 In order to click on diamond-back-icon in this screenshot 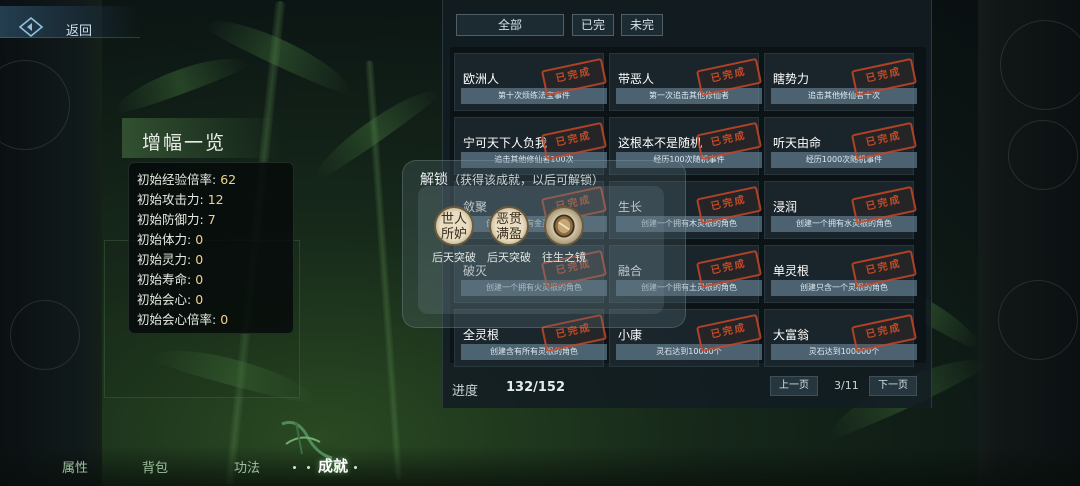, I will do `click(31, 27)`.